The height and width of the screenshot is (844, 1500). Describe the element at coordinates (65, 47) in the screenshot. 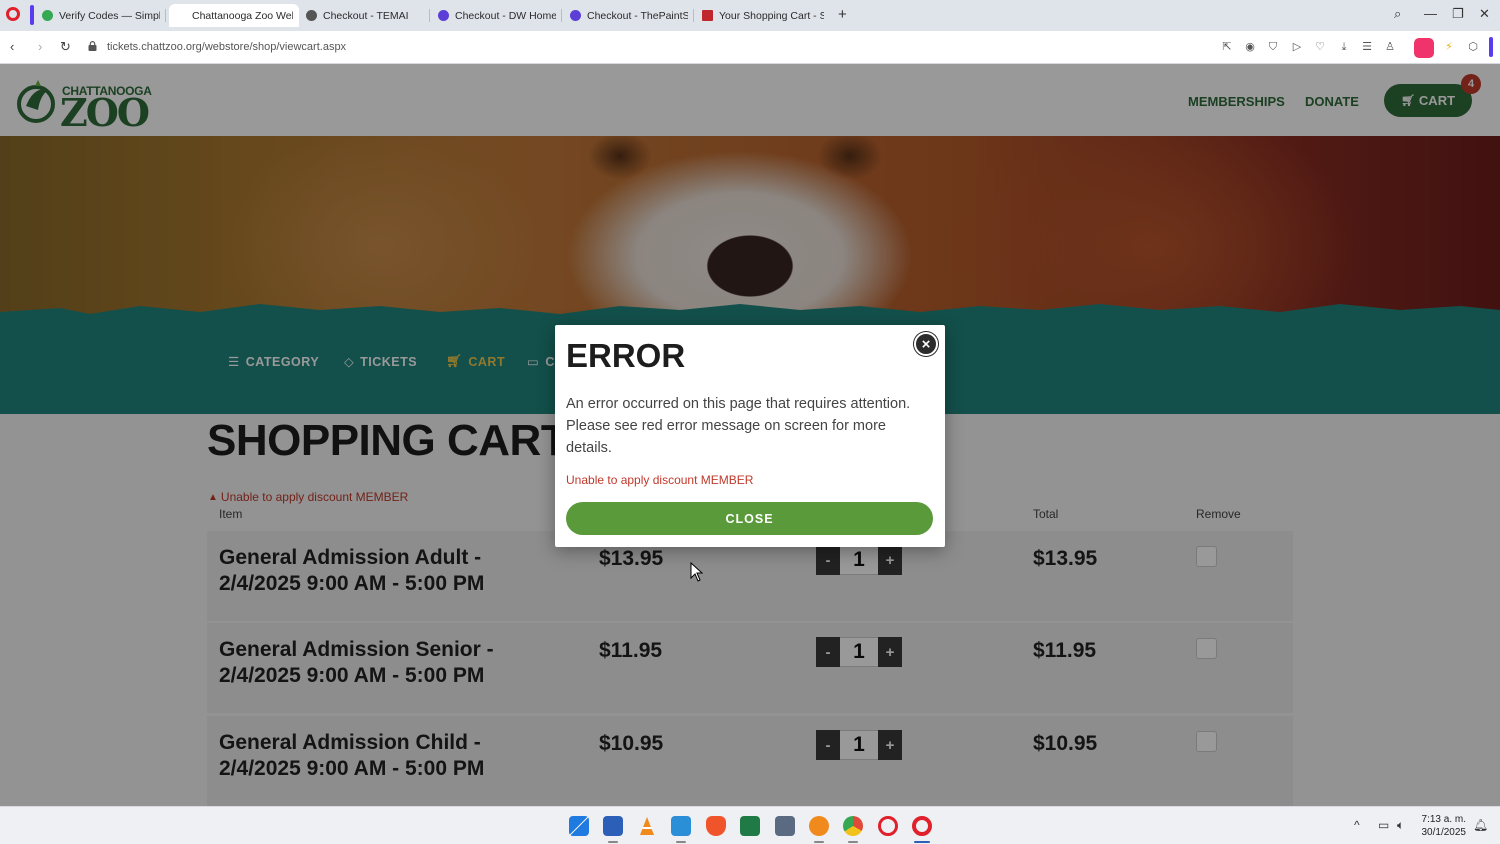

I see `reload-icon: ↻` at that location.